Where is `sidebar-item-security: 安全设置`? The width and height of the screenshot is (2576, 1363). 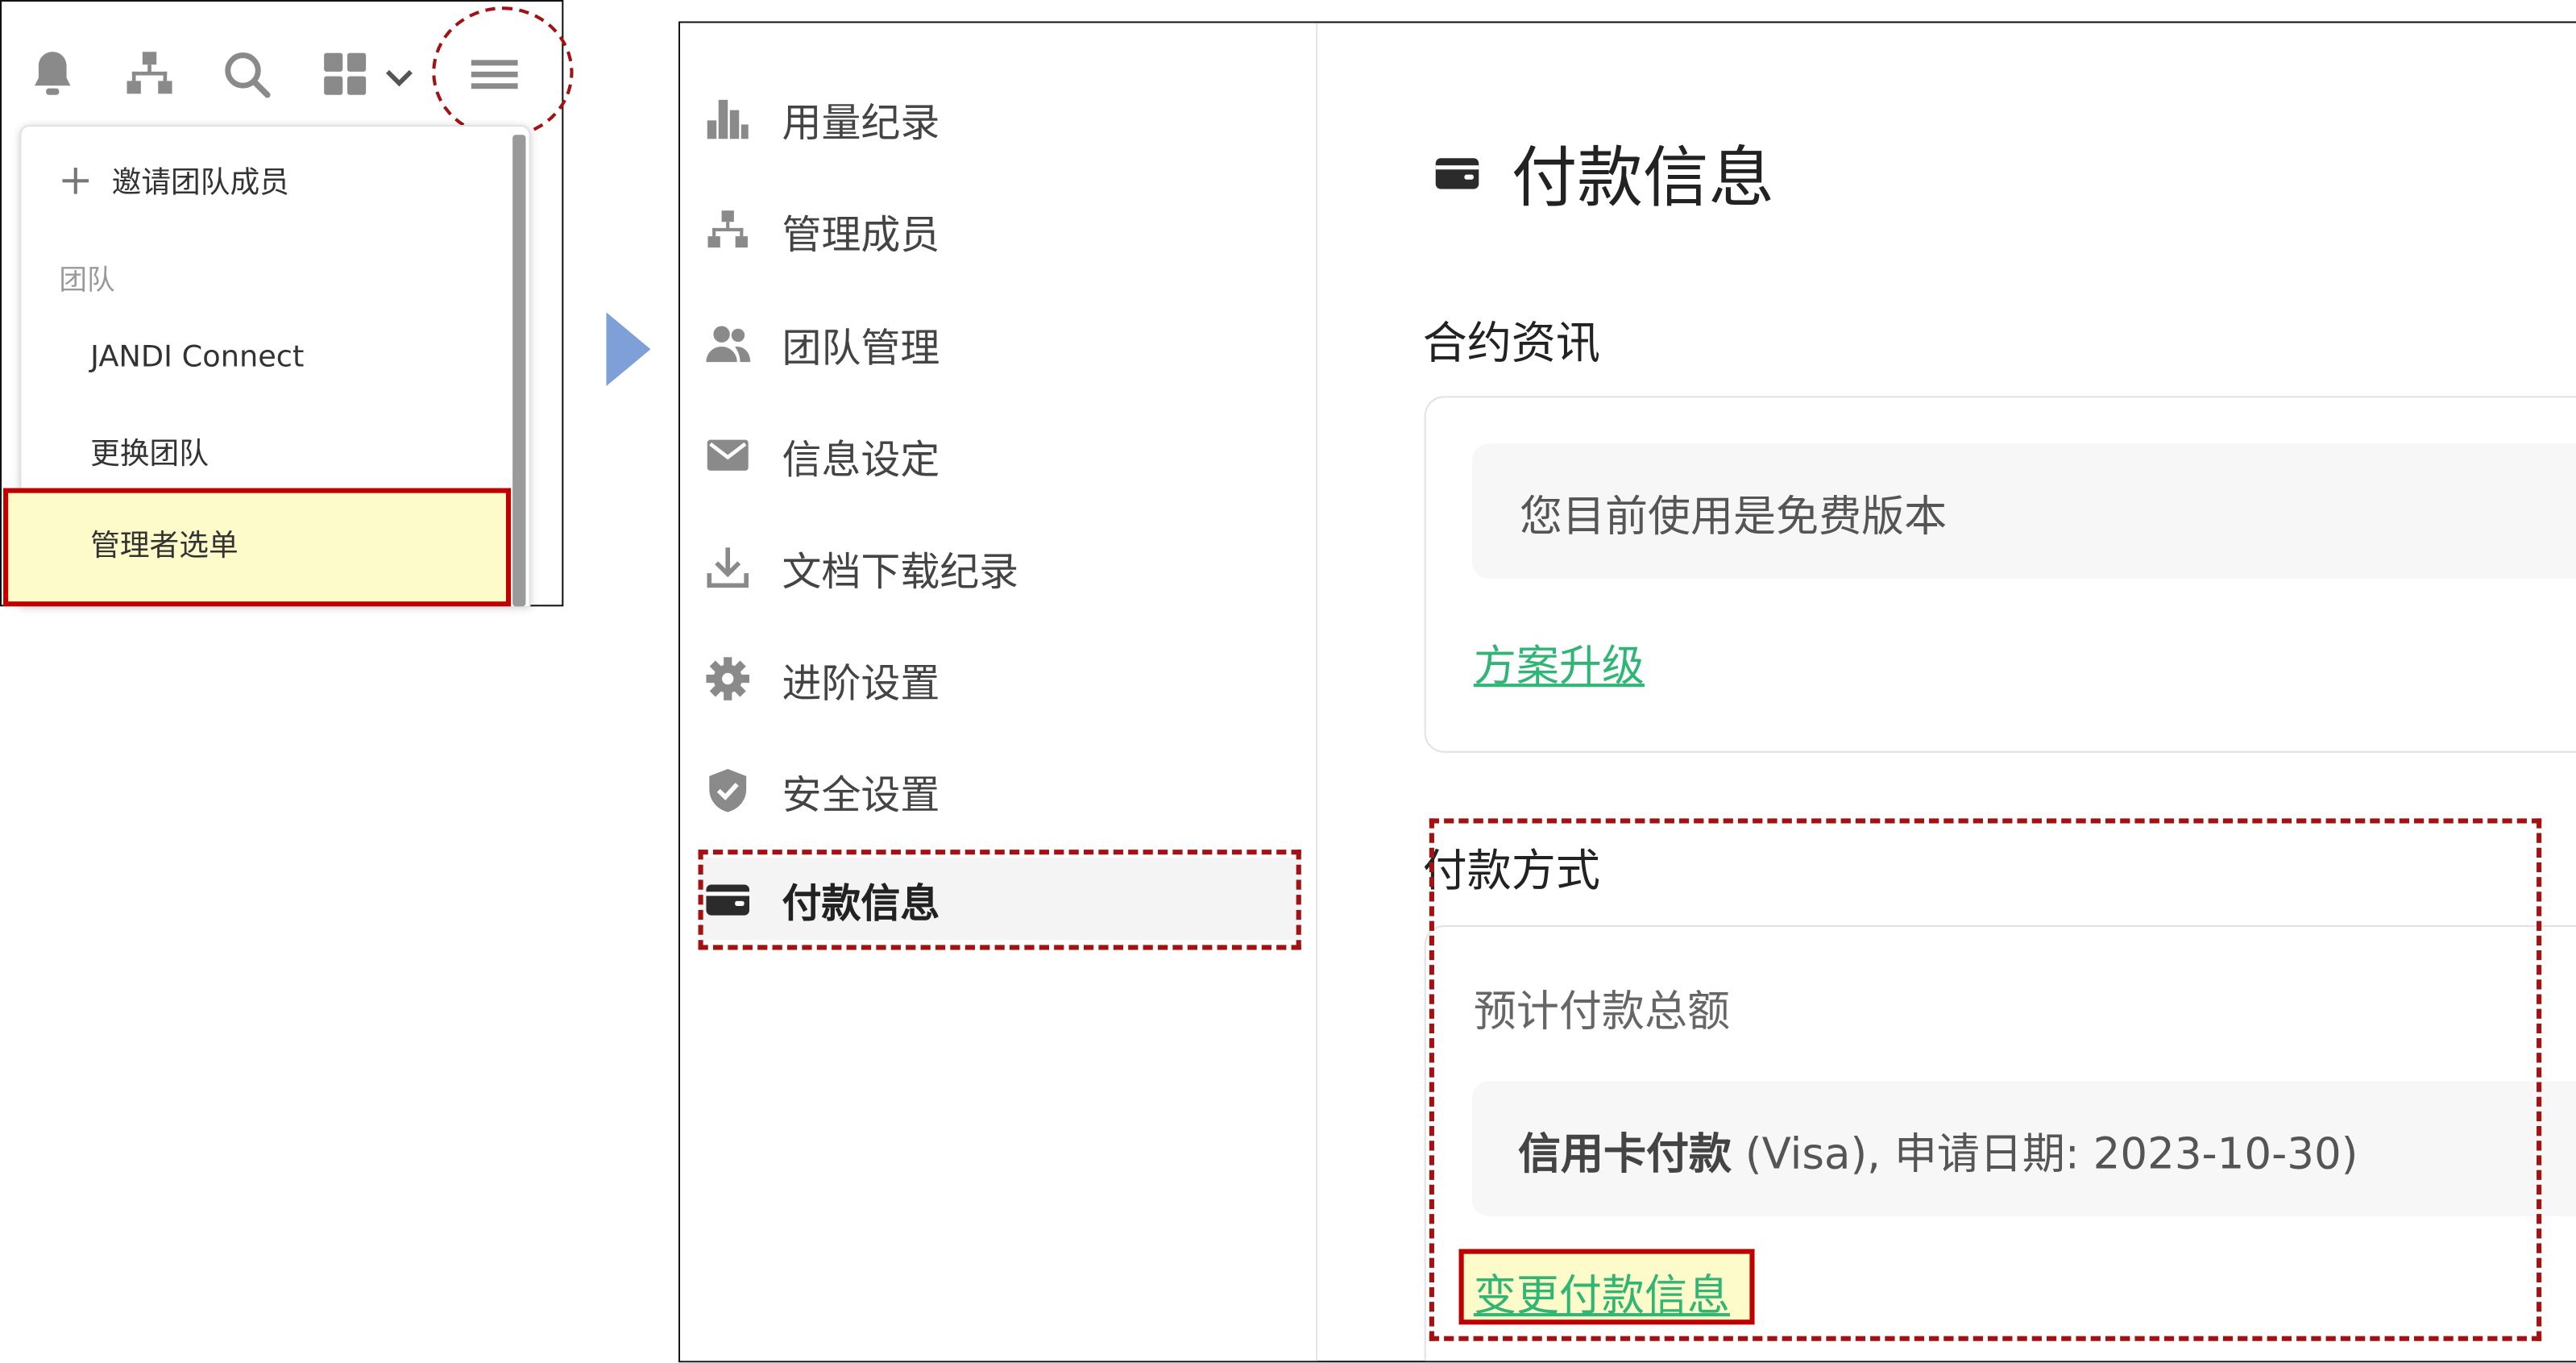 sidebar-item-security: 安全设置 is located at coordinates (999, 791).